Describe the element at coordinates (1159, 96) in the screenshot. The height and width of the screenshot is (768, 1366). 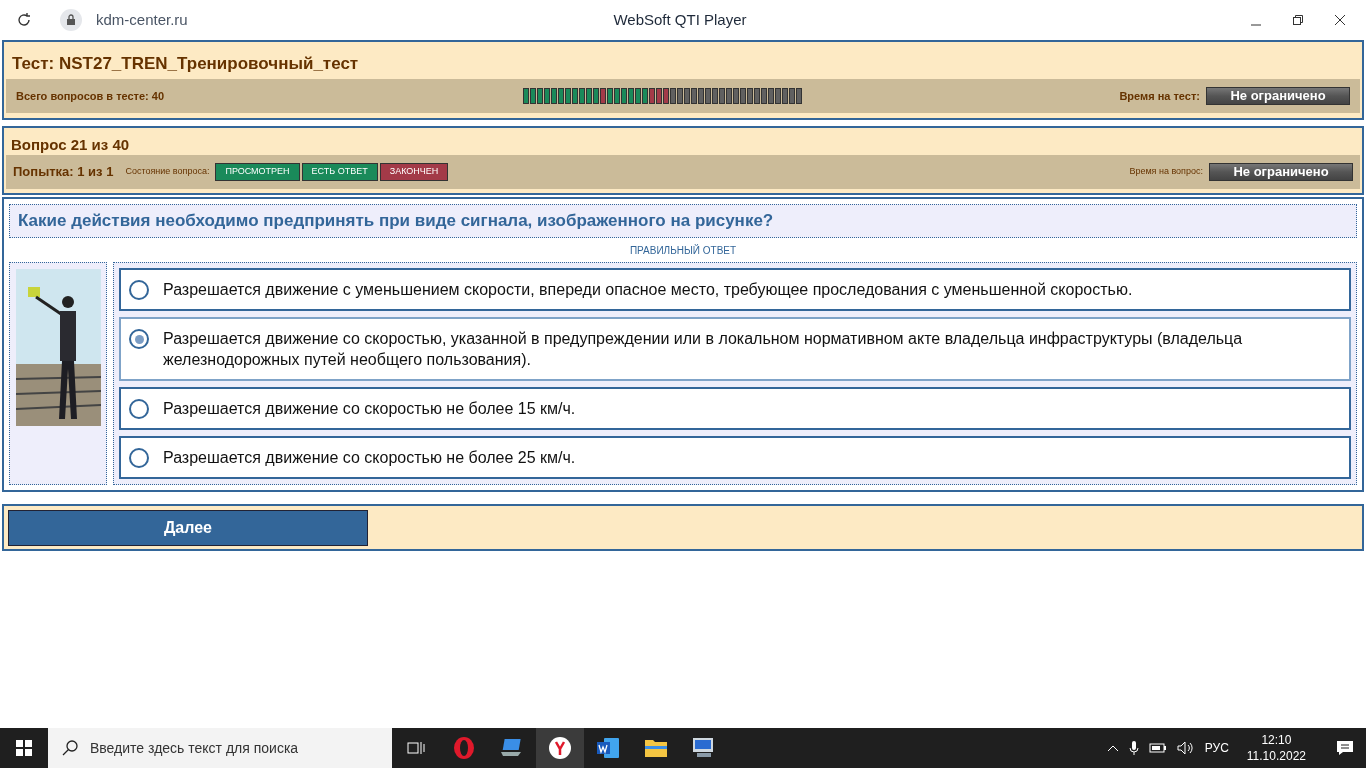
I see `test-time-label: Время на тест:` at that location.